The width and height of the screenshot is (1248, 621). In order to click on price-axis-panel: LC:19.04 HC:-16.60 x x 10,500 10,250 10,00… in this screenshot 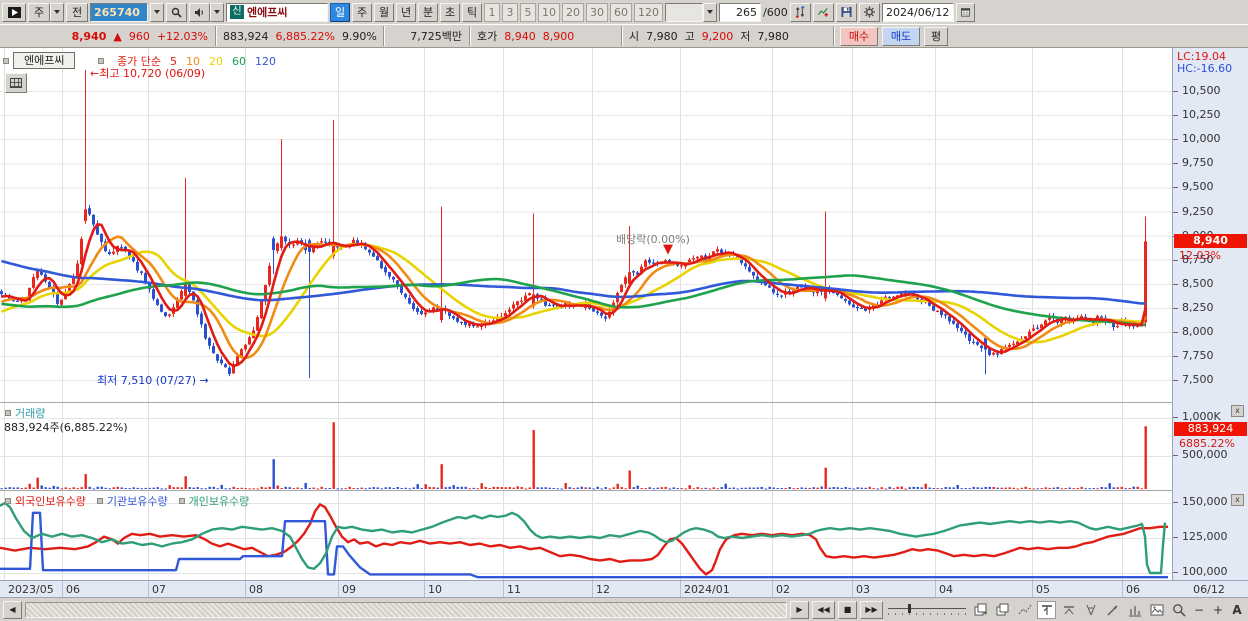, I will do `click(1210, 314)`.